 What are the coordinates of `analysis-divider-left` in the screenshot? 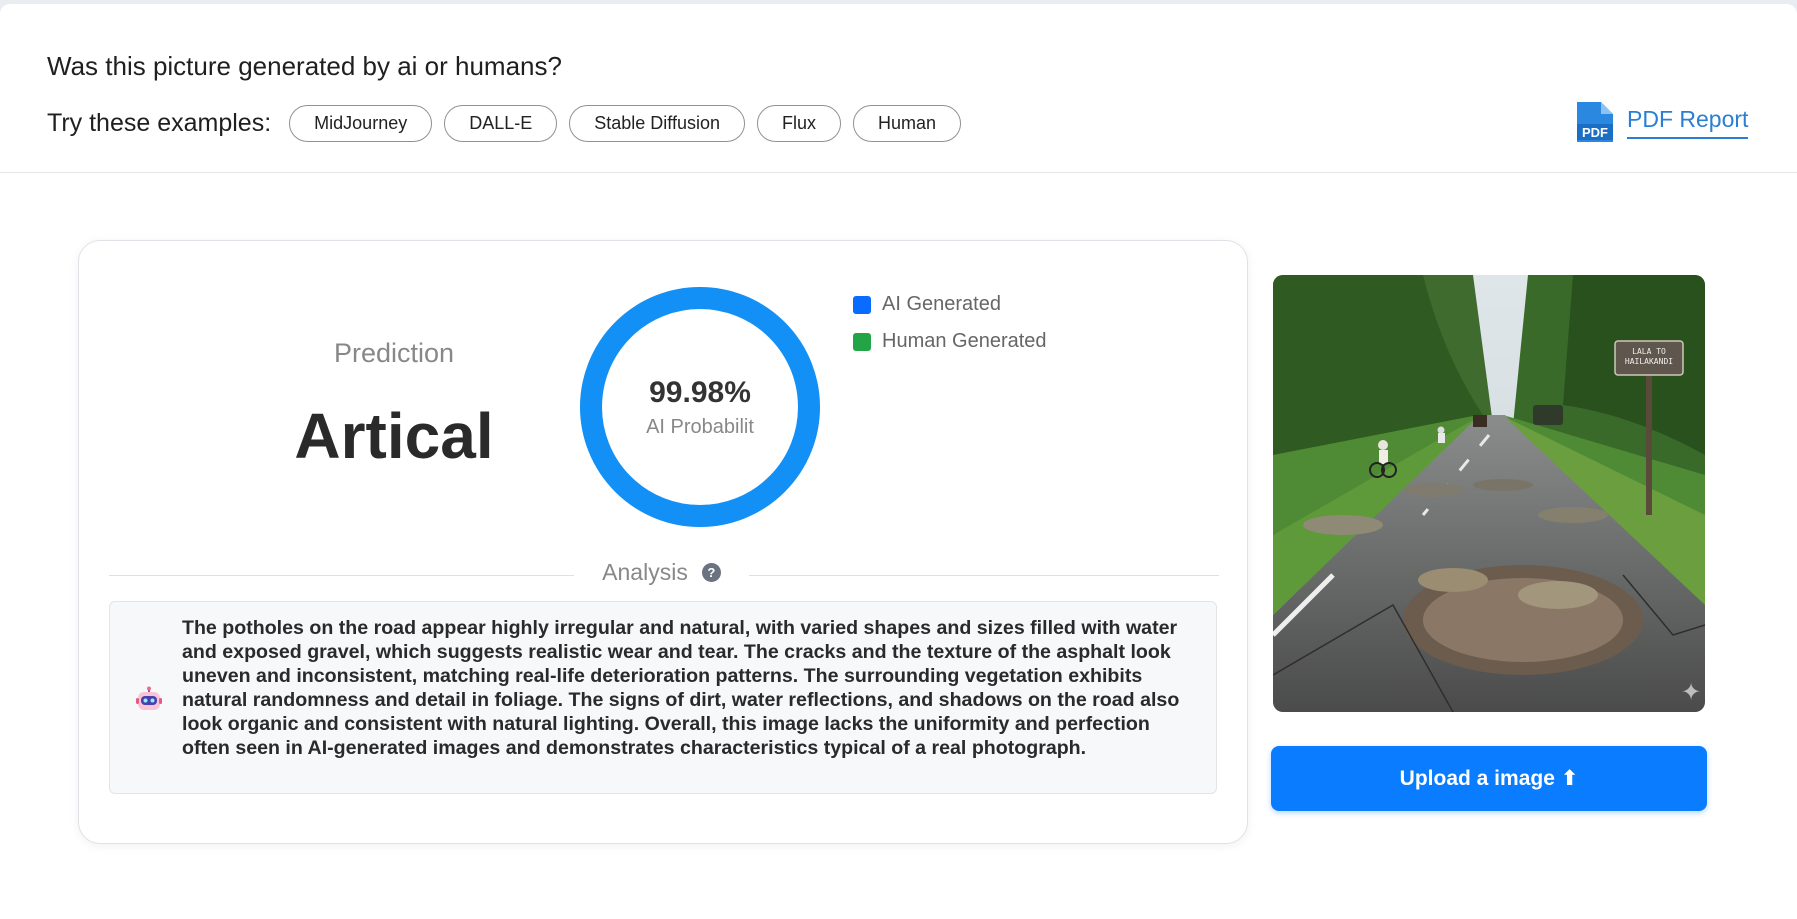 It's located at (341, 575).